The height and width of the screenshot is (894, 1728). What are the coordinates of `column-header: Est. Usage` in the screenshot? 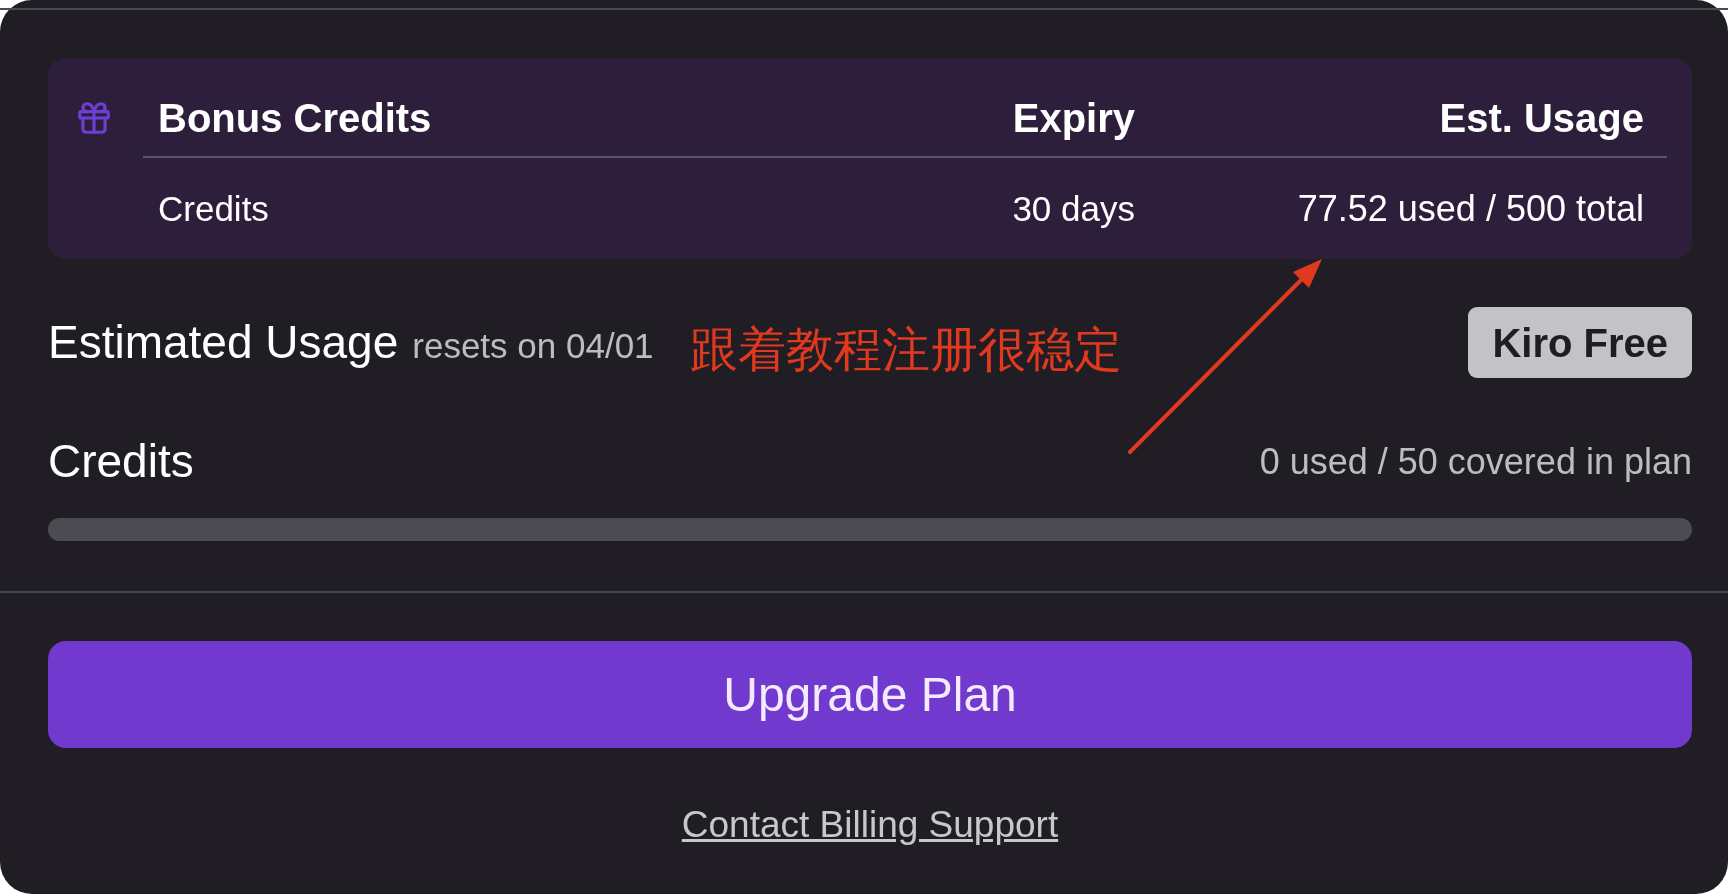 It's located at (1541, 118).